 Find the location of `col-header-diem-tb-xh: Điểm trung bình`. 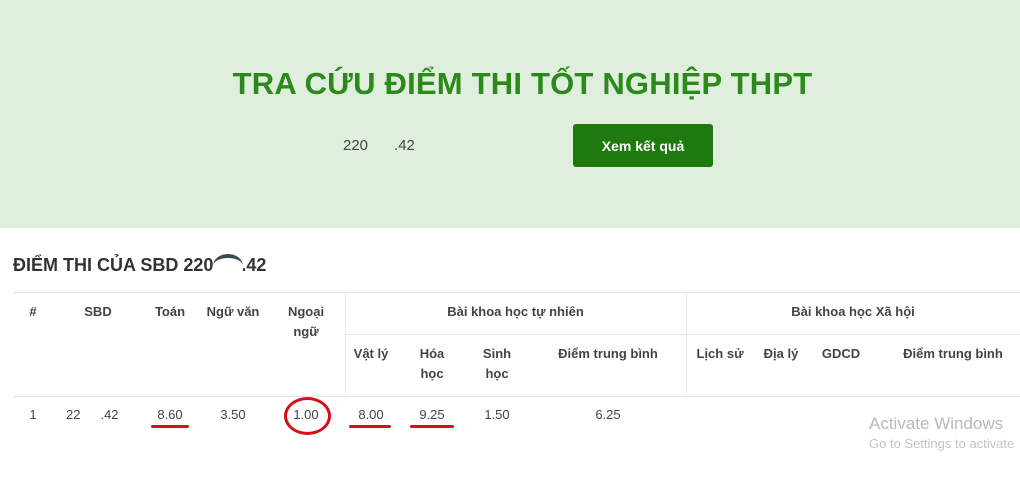

col-header-diem-tb-xh: Điểm trung bình is located at coordinates (953, 353).